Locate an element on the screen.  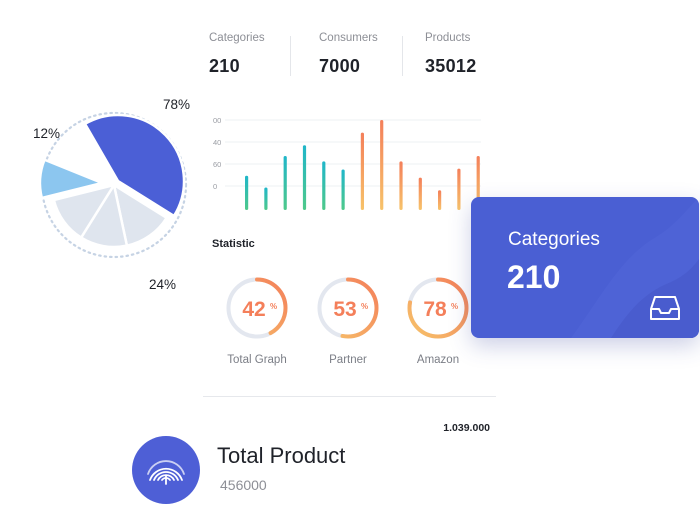
product-value: 456000 is located at coordinates (243, 485).